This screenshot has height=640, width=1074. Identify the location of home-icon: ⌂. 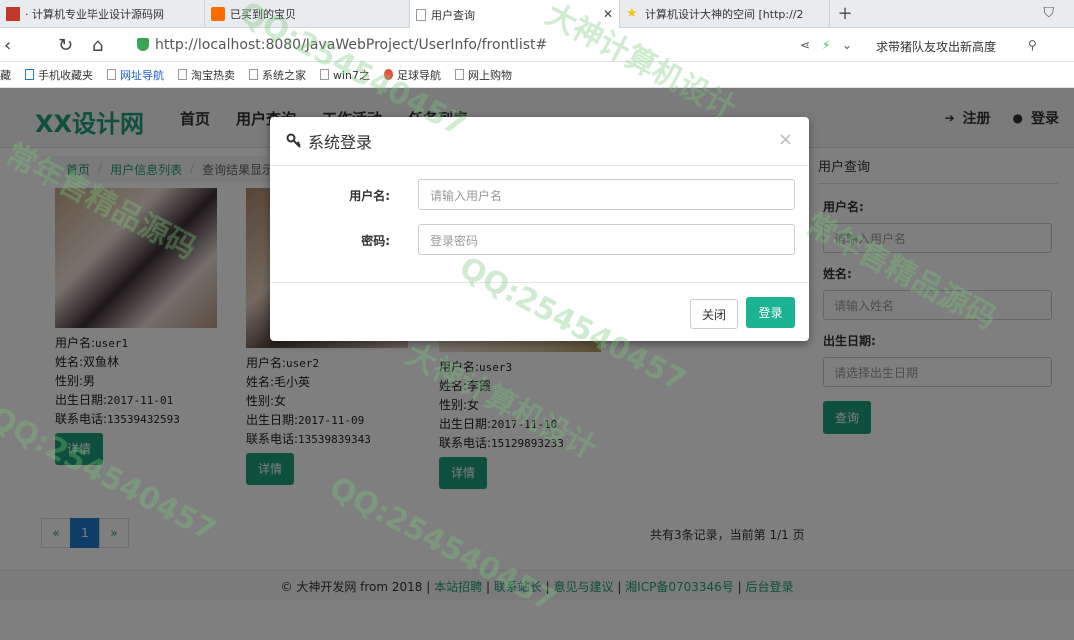
(97, 45).